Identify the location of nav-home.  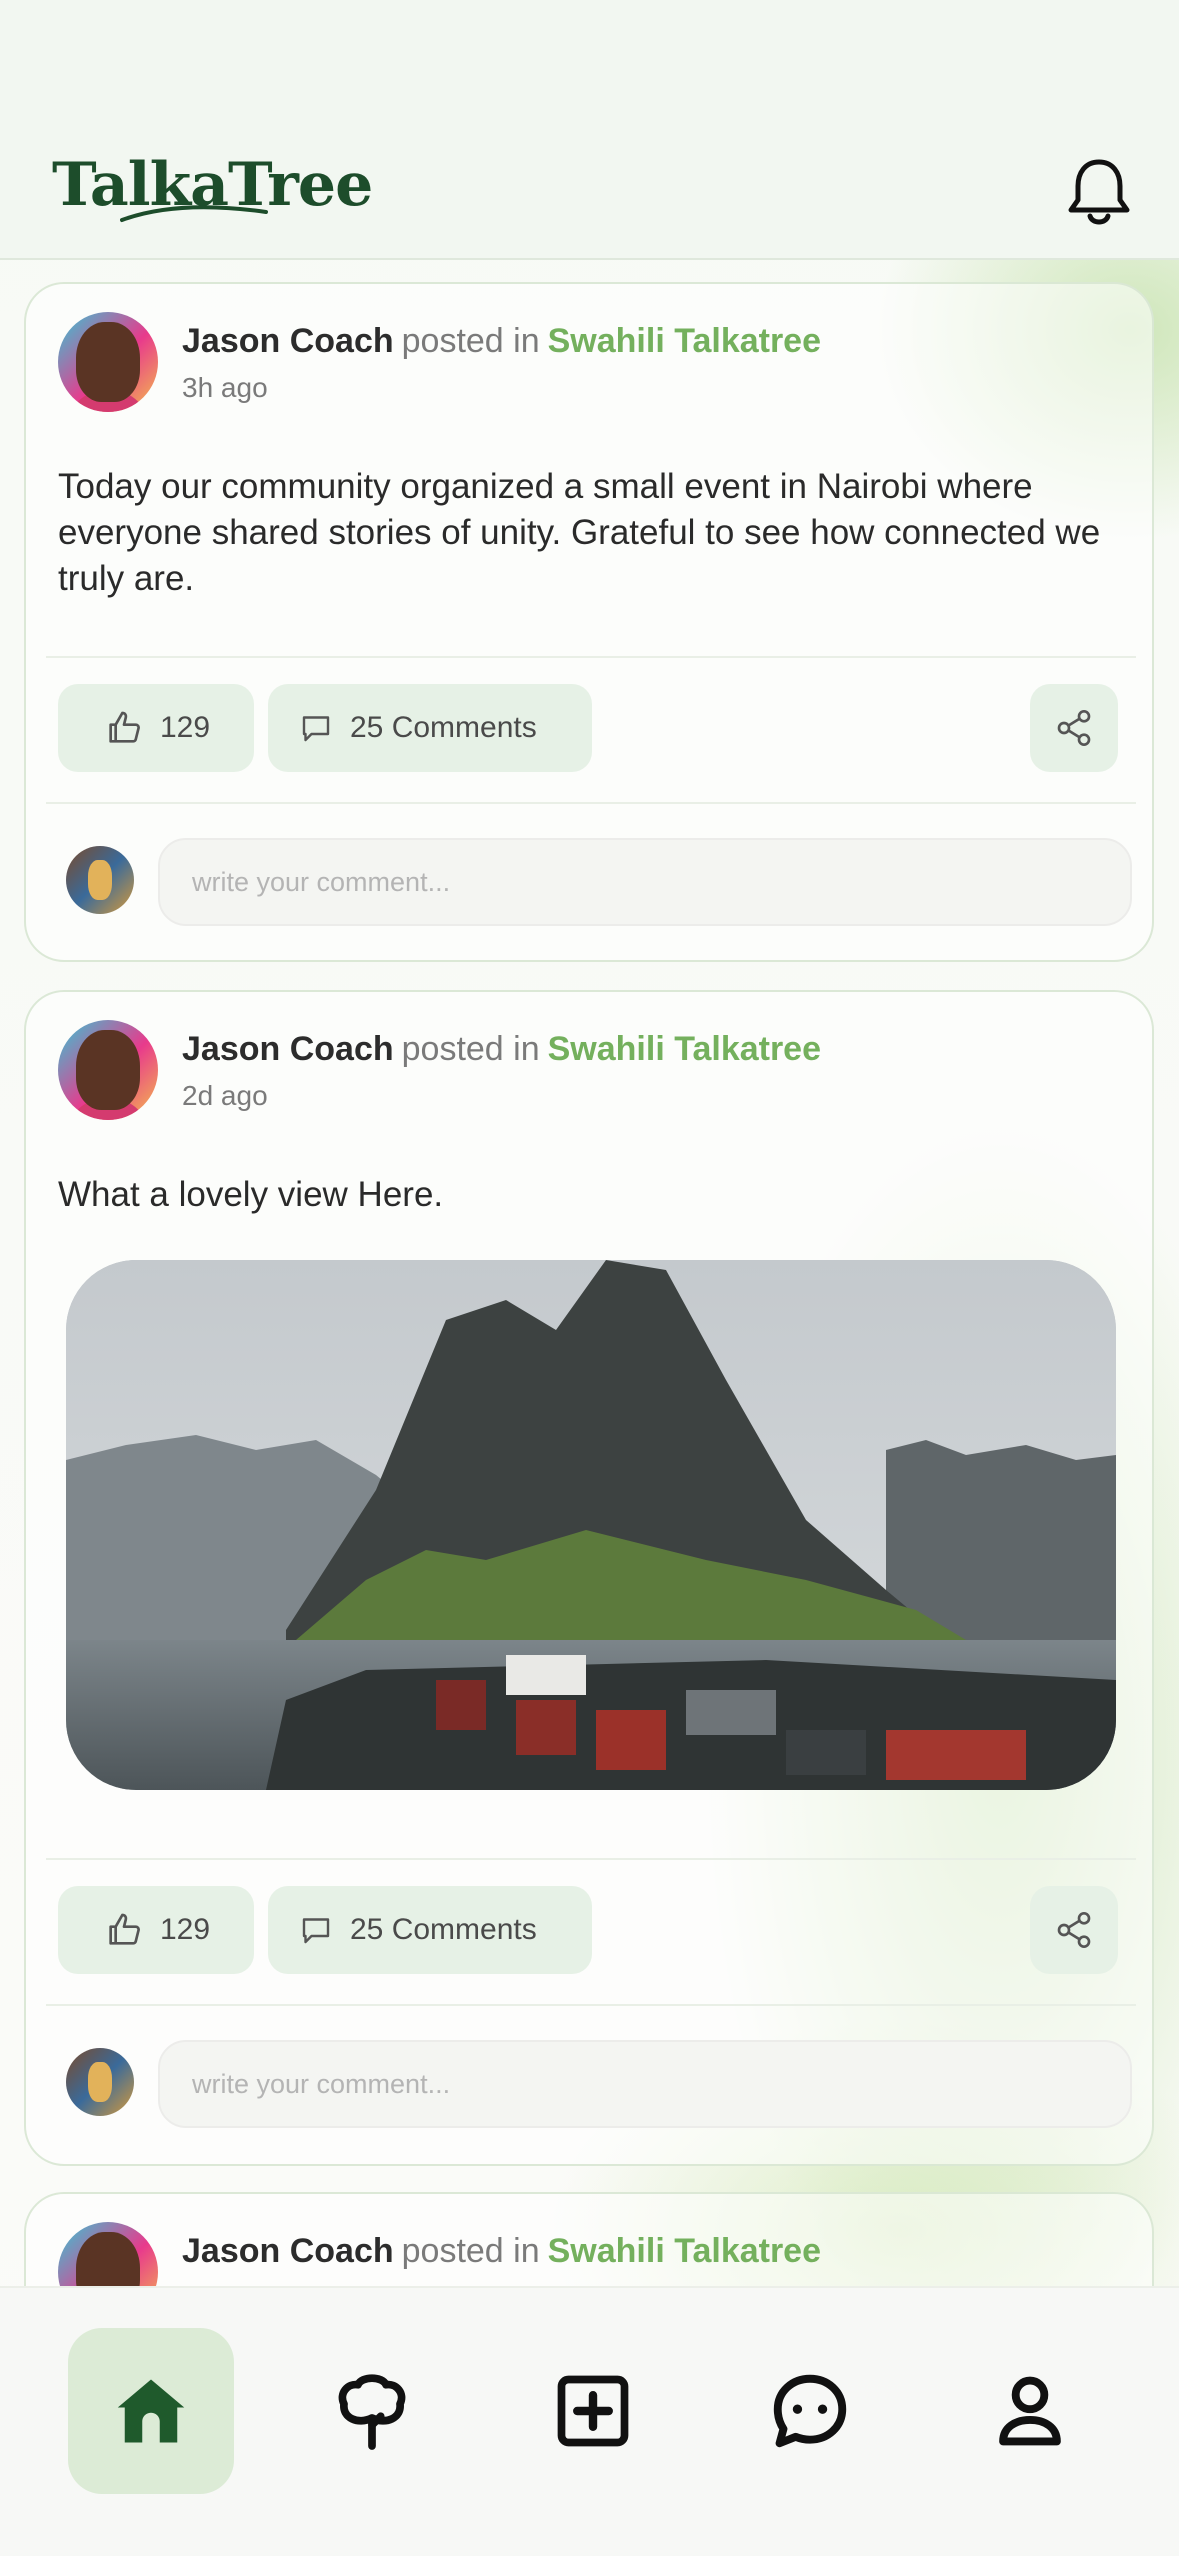
(151, 2411).